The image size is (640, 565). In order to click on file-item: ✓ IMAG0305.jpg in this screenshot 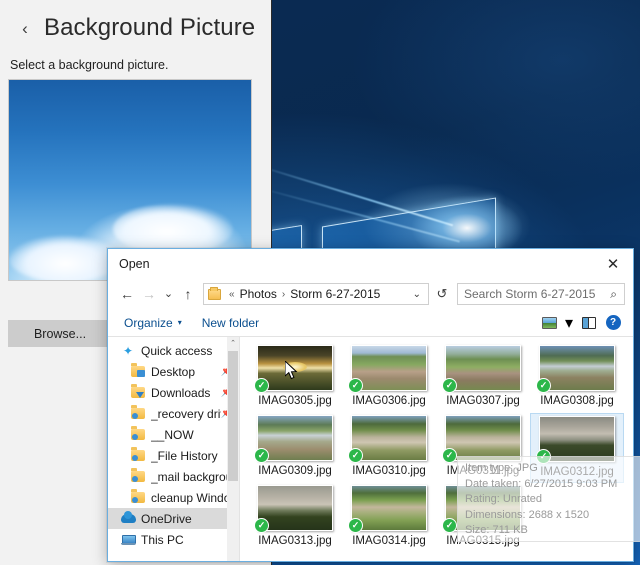, I will do `click(295, 378)`.